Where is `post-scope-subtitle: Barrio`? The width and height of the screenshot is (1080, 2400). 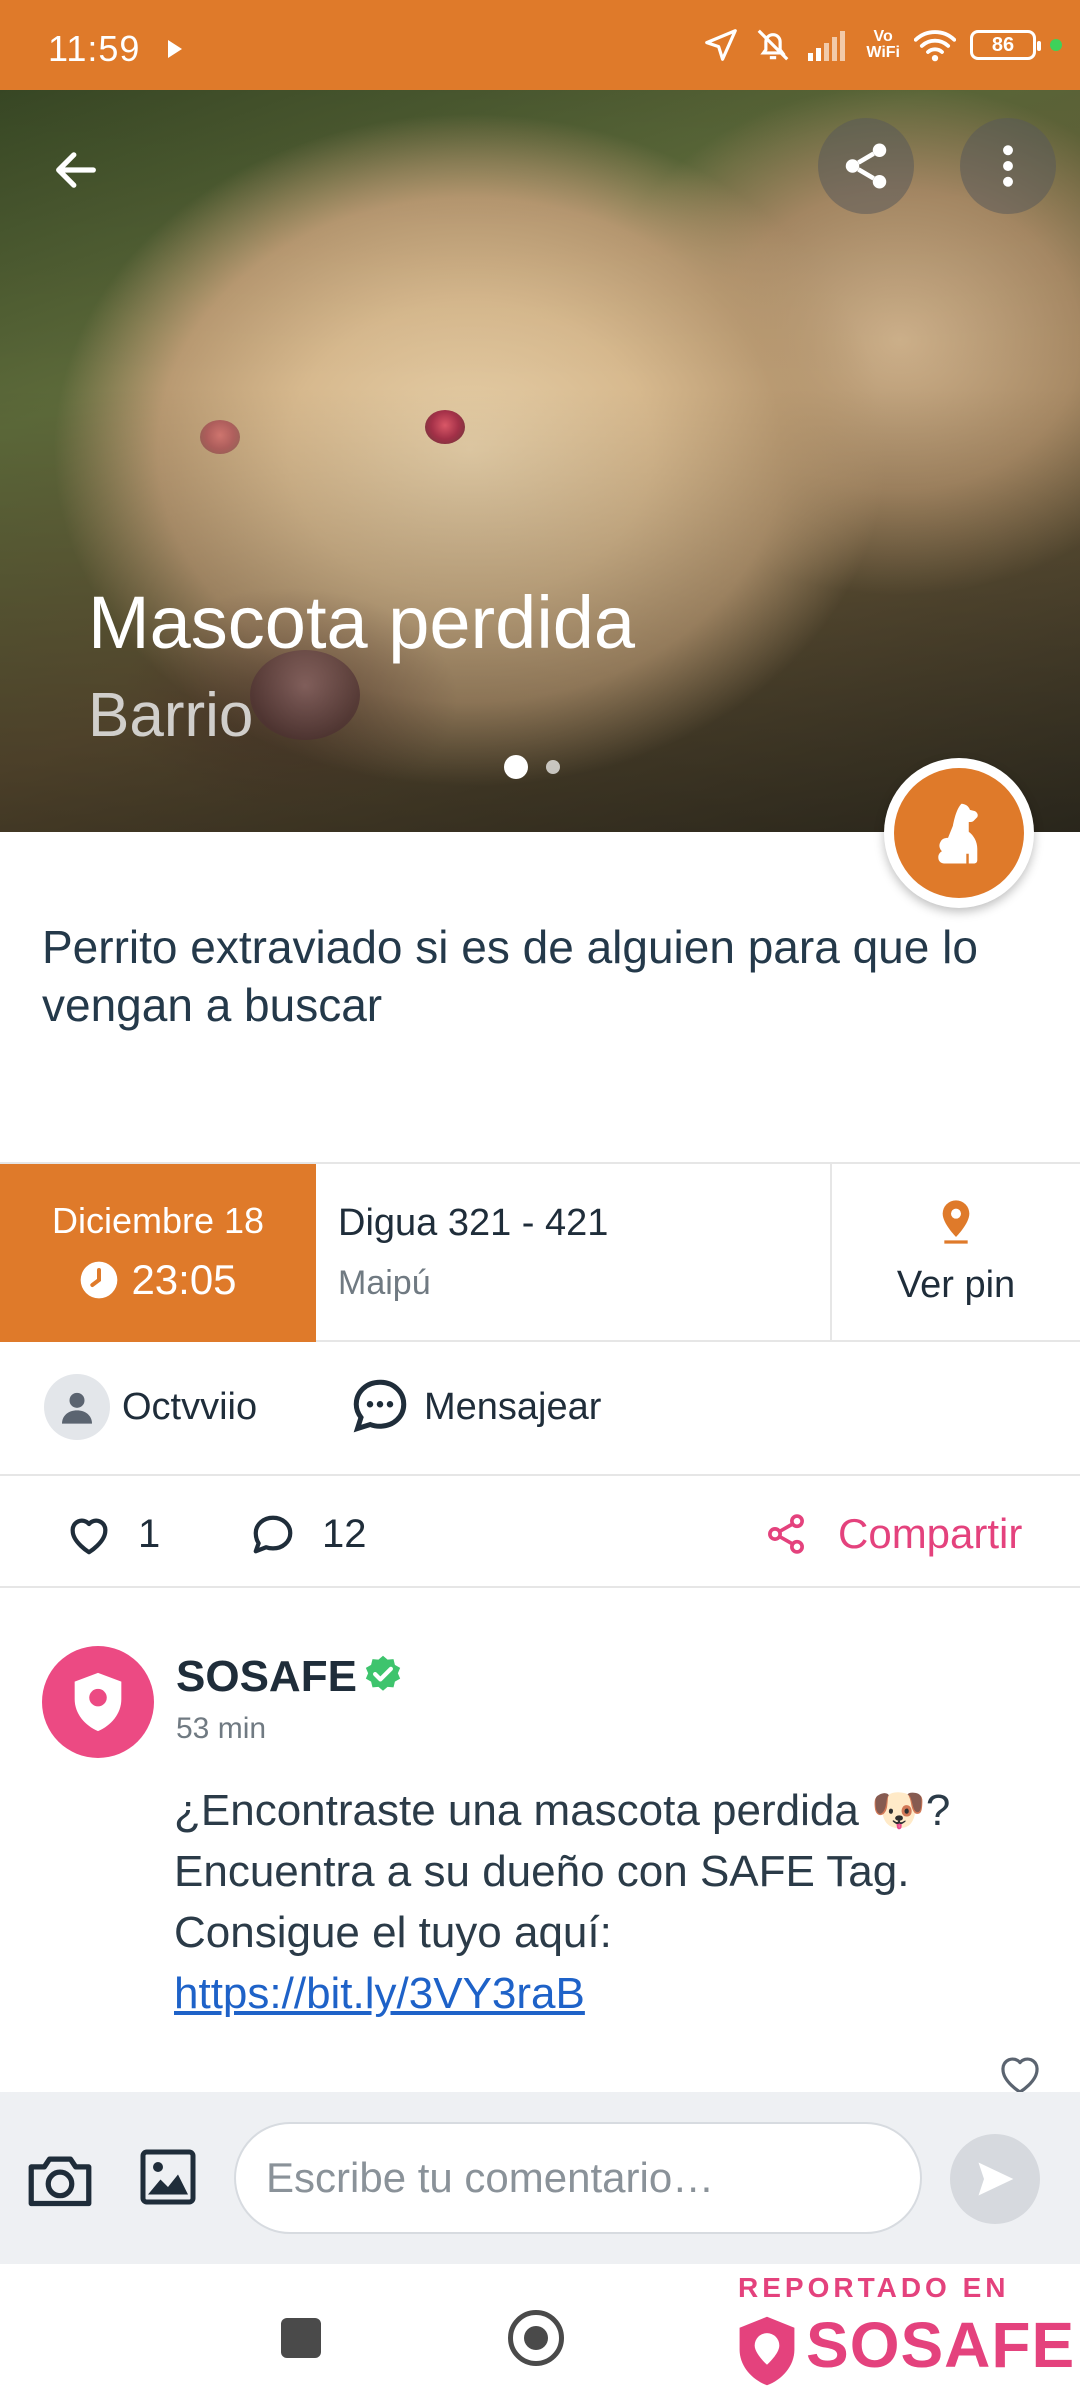 post-scope-subtitle: Barrio is located at coordinates (171, 715).